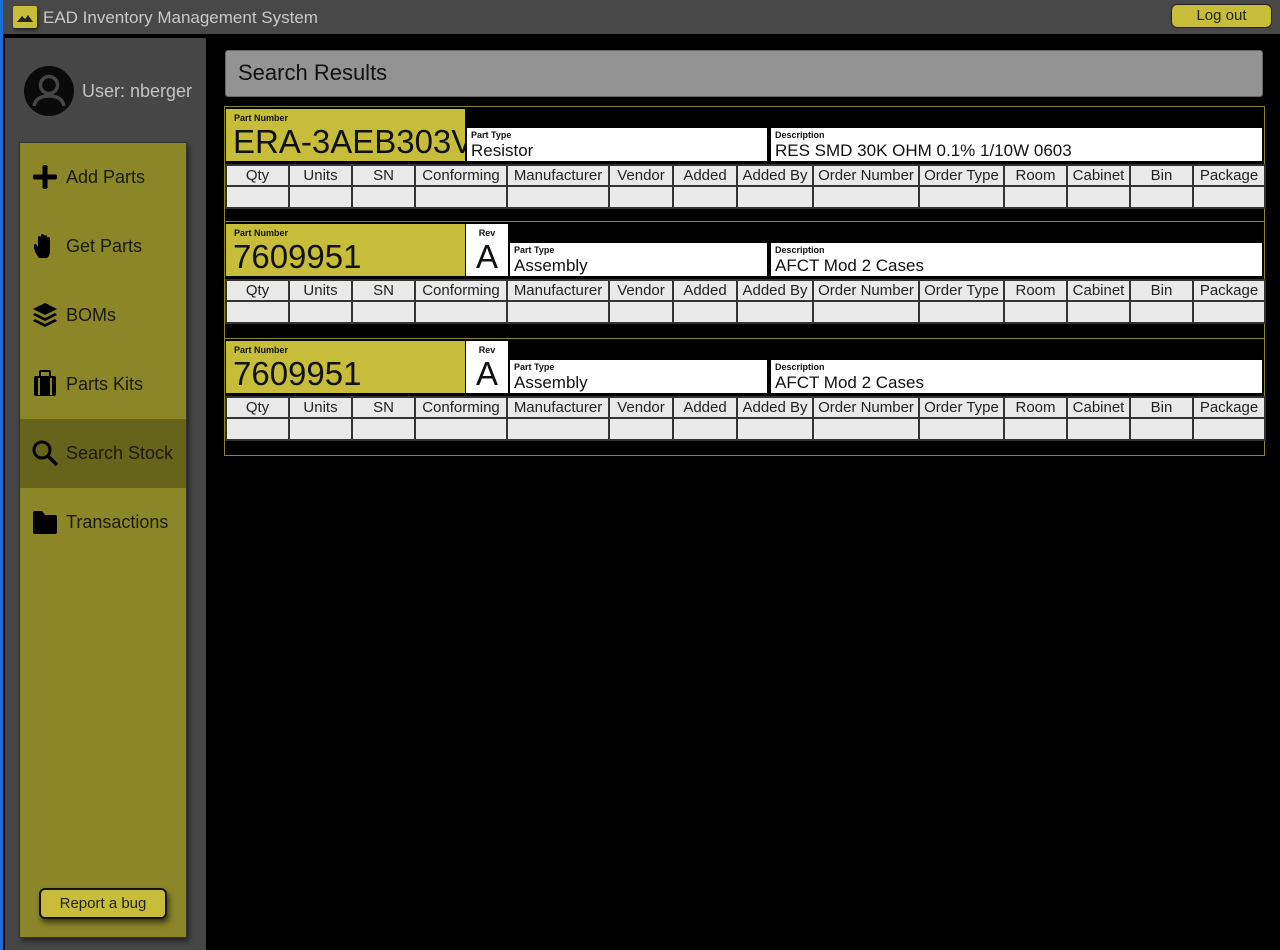  What do you see at coordinates (42, 246) in the screenshot?
I see `hand-icon` at bounding box center [42, 246].